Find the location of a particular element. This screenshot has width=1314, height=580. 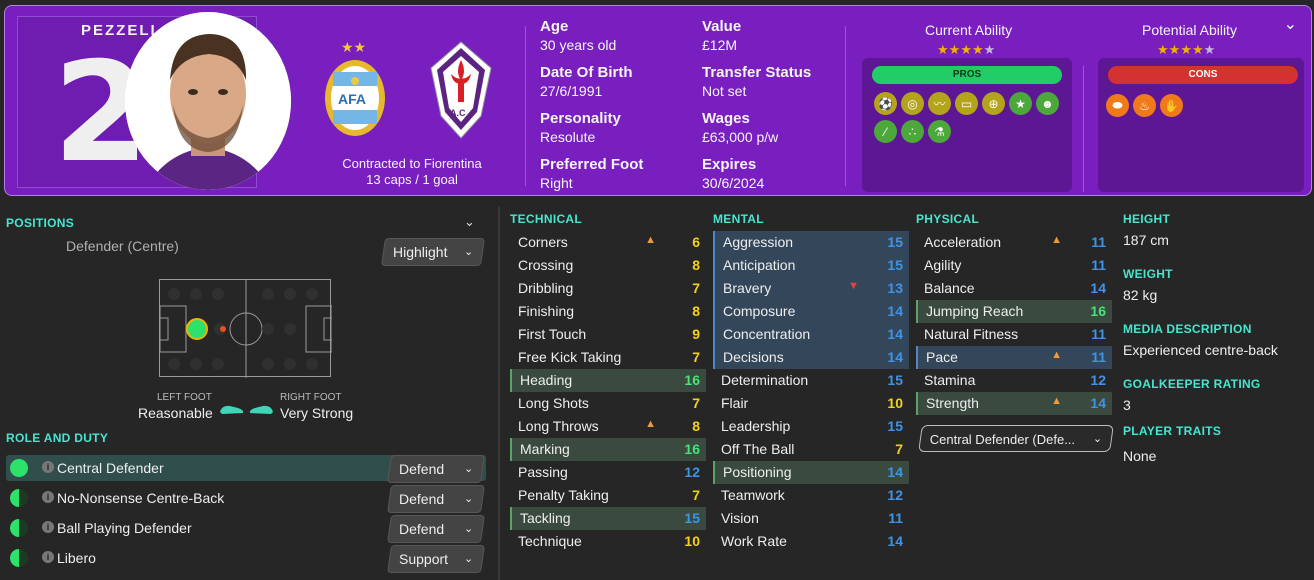

attribute-name: Off The Ball is located at coordinates (758, 449).